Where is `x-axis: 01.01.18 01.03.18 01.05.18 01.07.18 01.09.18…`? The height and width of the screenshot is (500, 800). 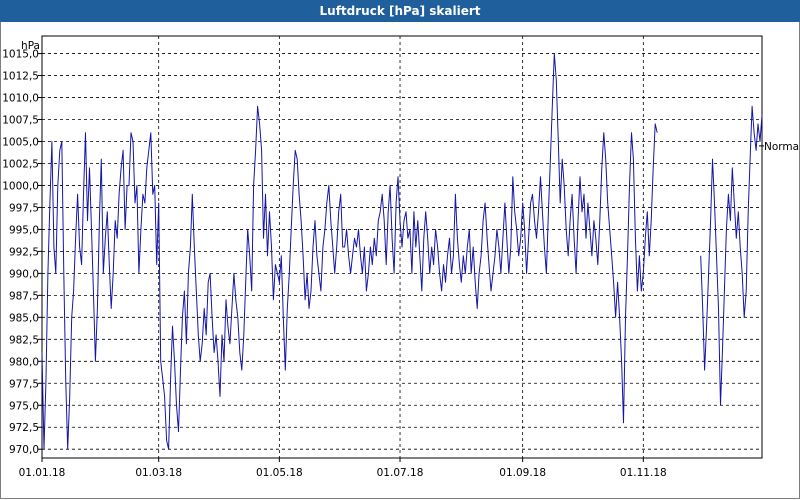
x-axis: 01.01.18 01.03.18 01.05.18 01.07.18 01.09.18… is located at coordinates (343, 468).